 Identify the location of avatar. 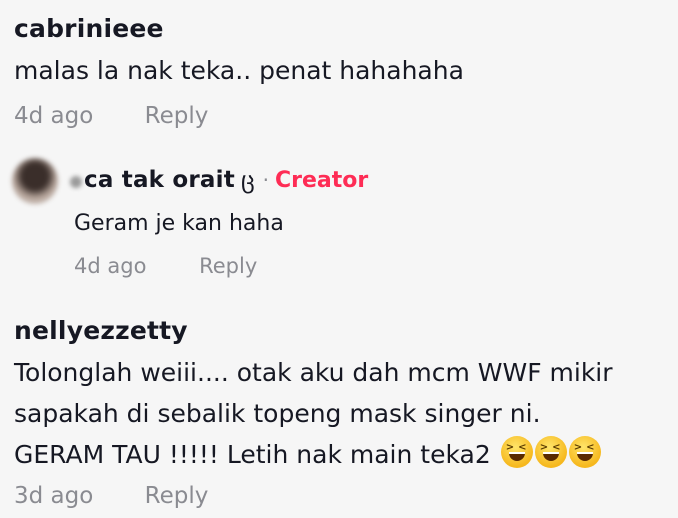
(35, 181).